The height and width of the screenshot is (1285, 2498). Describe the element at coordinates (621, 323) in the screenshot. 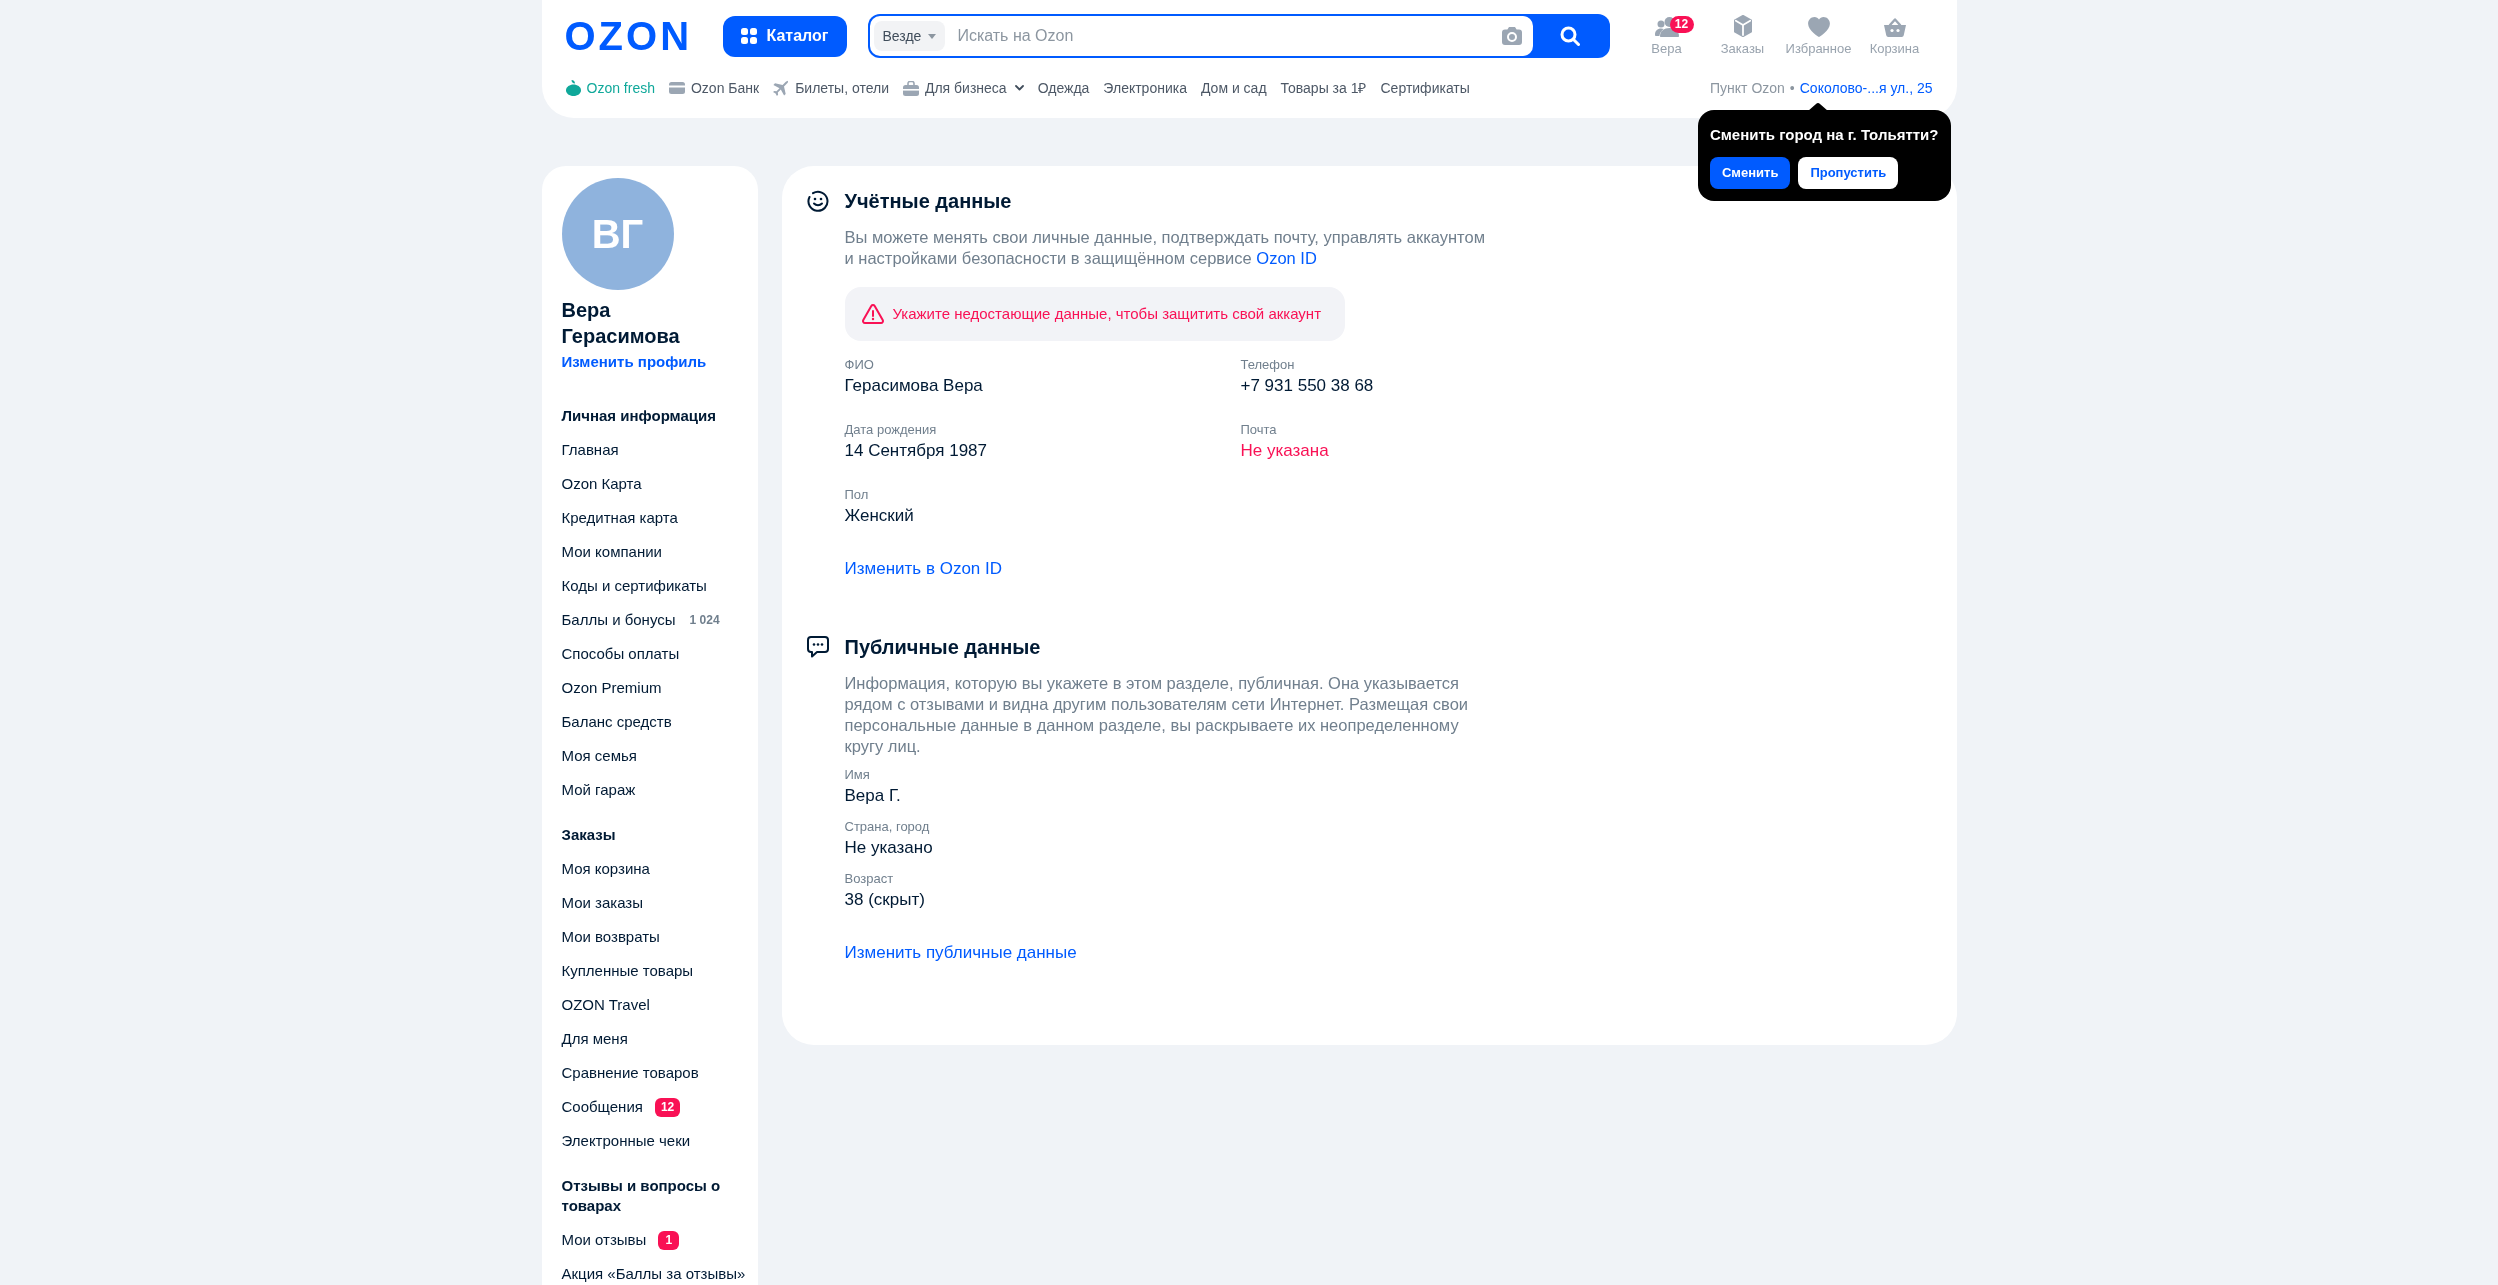

I see `profile-name: Вера Герасимова` at that location.